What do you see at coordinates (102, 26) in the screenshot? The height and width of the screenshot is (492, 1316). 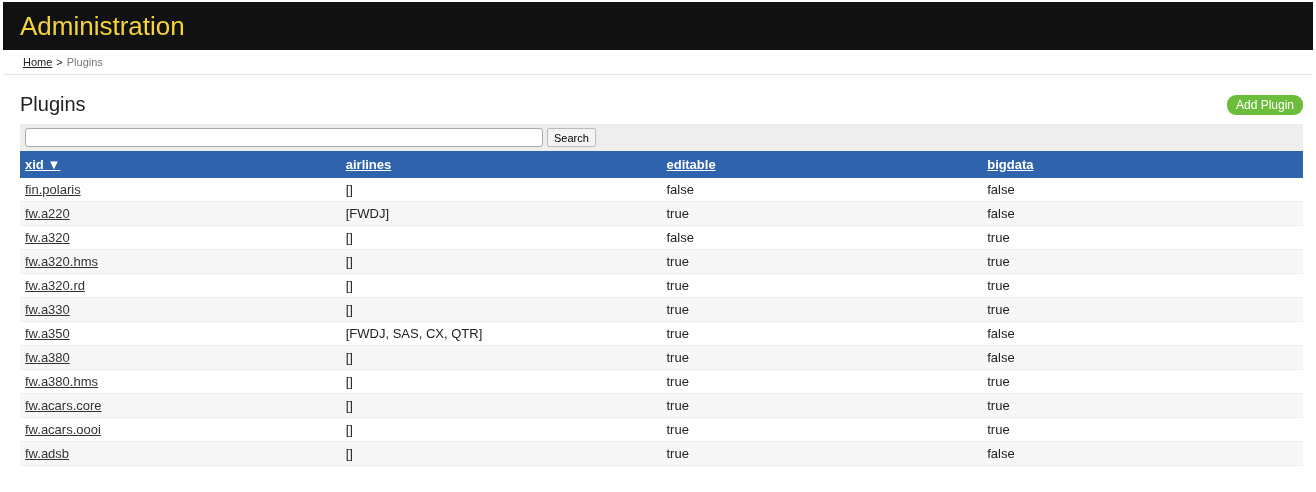 I see `app-title: Administration` at bounding box center [102, 26].